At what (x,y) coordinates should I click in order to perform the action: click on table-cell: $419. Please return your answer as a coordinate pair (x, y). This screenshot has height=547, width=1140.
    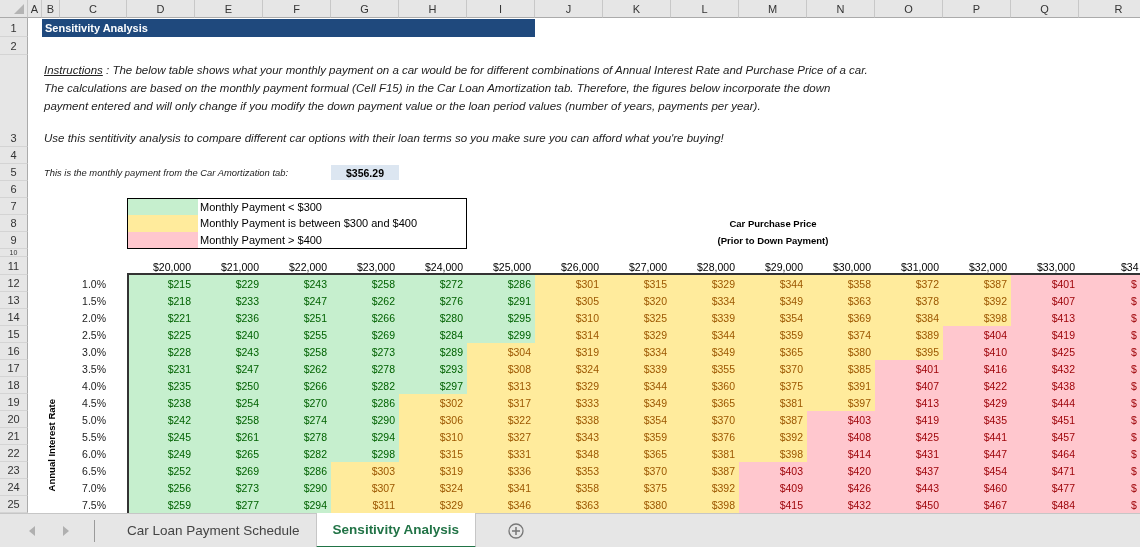
    Looking at the image, I should click on (909, 419).